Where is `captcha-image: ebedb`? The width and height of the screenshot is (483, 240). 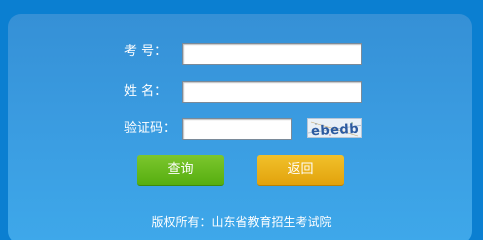
captcha-image: ebedb is located at coordinates (334, 128).